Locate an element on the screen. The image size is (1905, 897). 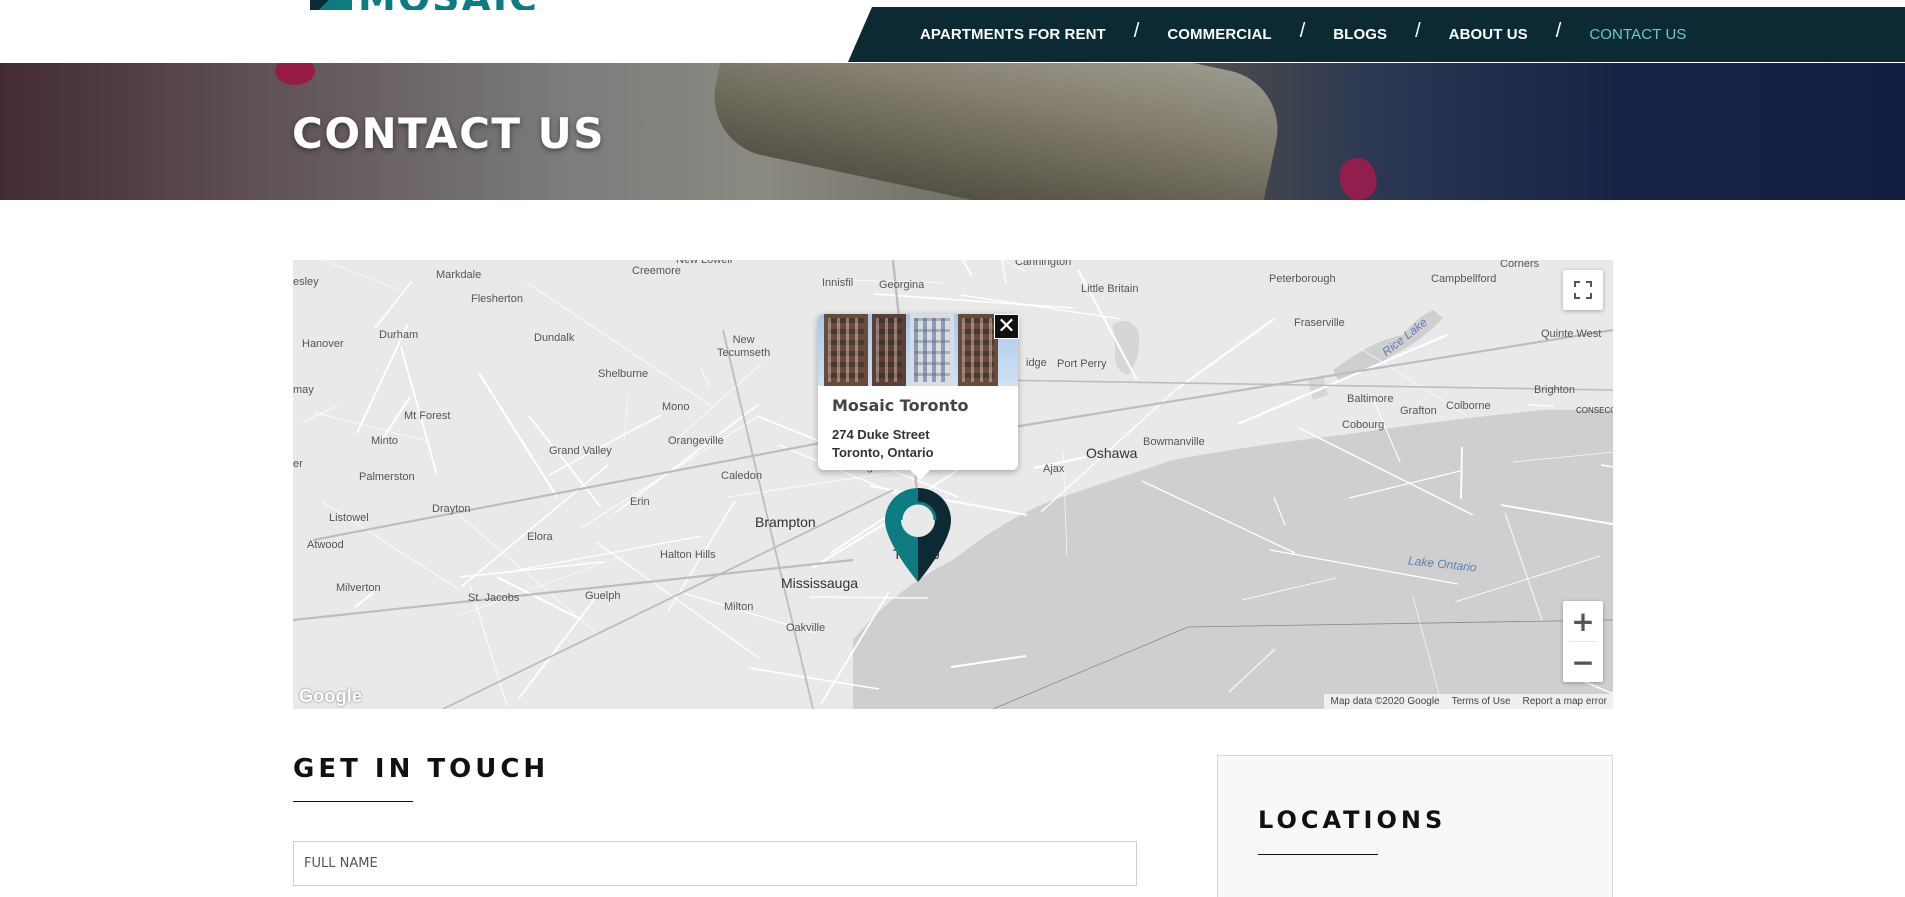
map-place-mississauga: Mississauga is located at coordinates (820, 583).